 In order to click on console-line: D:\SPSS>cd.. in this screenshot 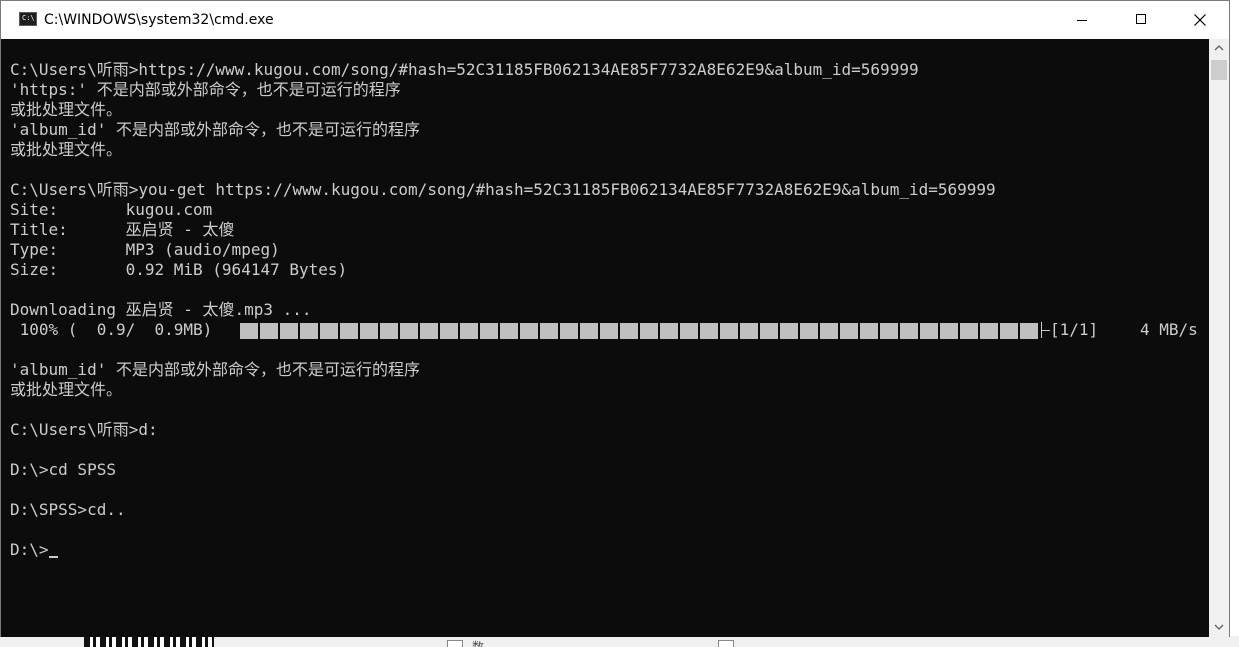, I will do `click(68, 509)`.